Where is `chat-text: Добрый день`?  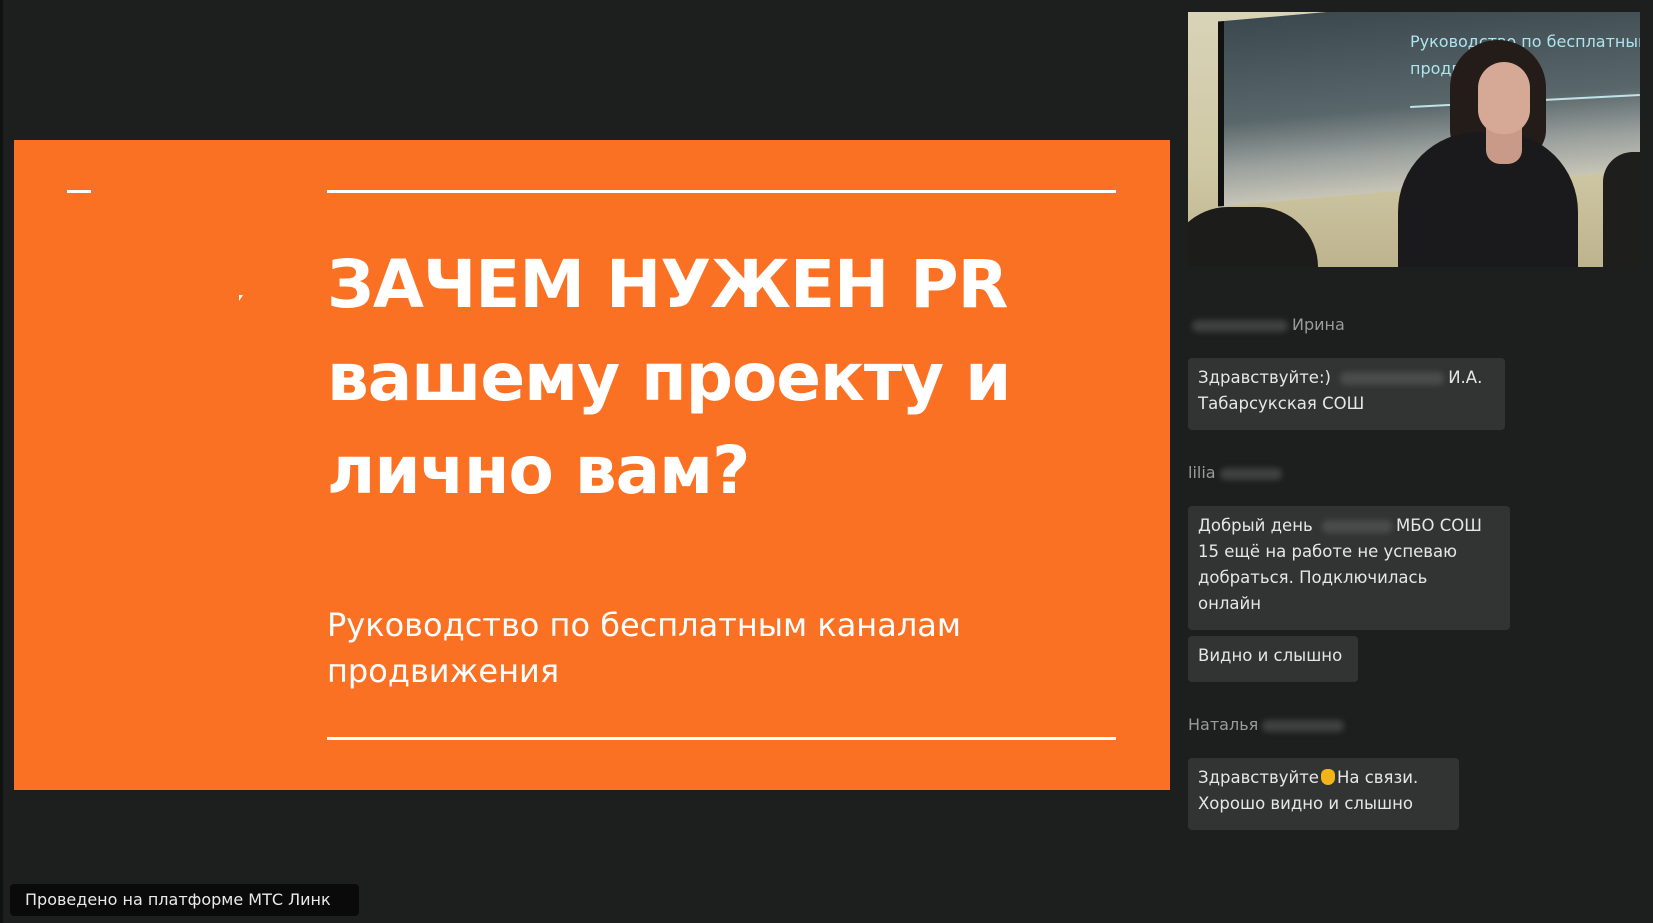 chat-text: Добрый день is located at coordinates (1258, 525).